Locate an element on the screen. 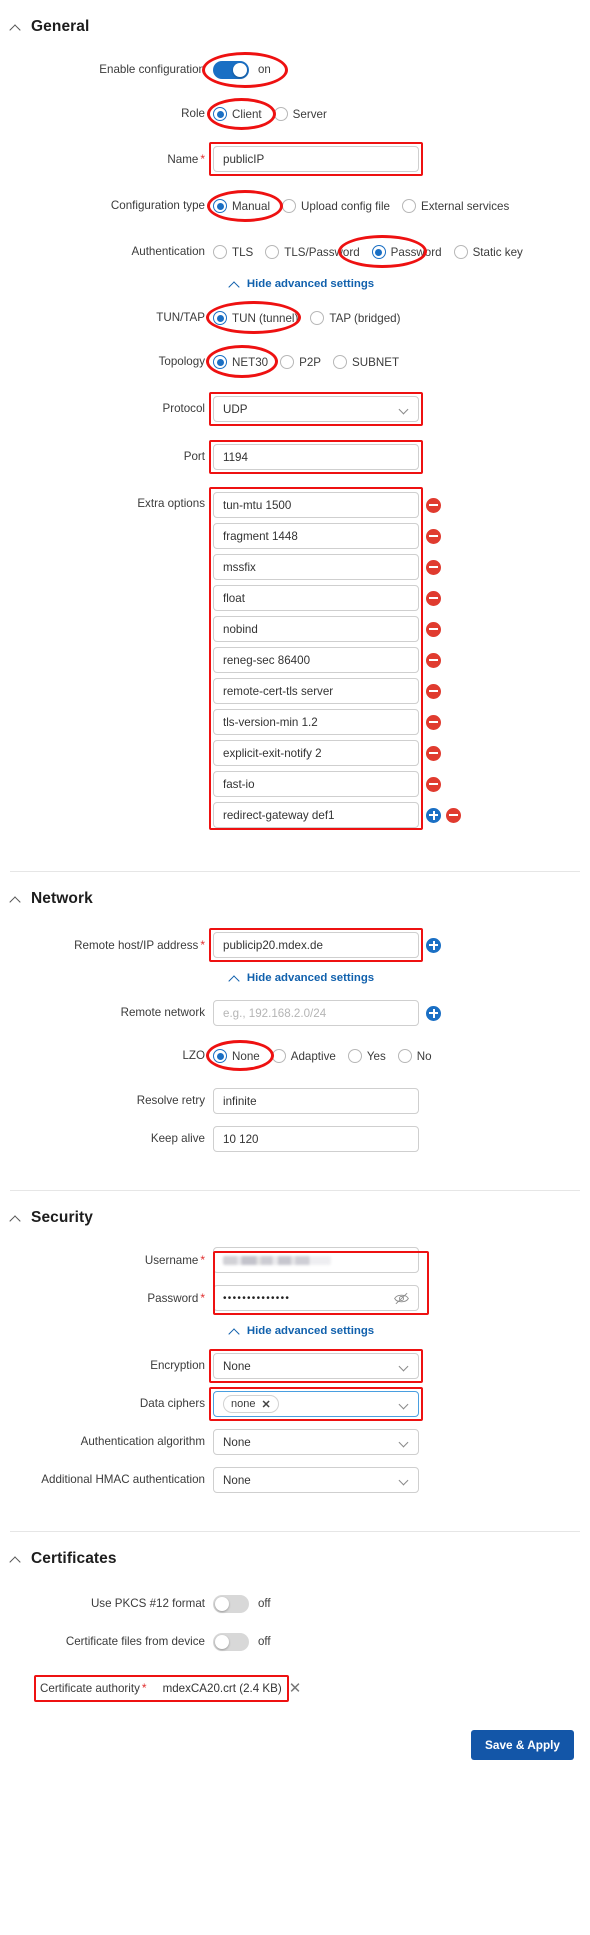  row-topology: Topology NET30 P2P SUBNET is located at coordinates (295, 361).